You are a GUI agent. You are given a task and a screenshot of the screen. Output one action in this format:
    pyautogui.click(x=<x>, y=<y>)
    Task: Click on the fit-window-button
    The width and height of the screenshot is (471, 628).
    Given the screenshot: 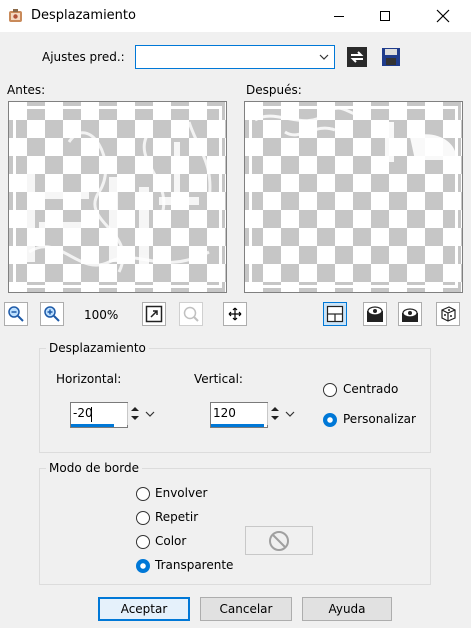 What is the action you would take?
    pyautogui.click(x=154, y=314)
    